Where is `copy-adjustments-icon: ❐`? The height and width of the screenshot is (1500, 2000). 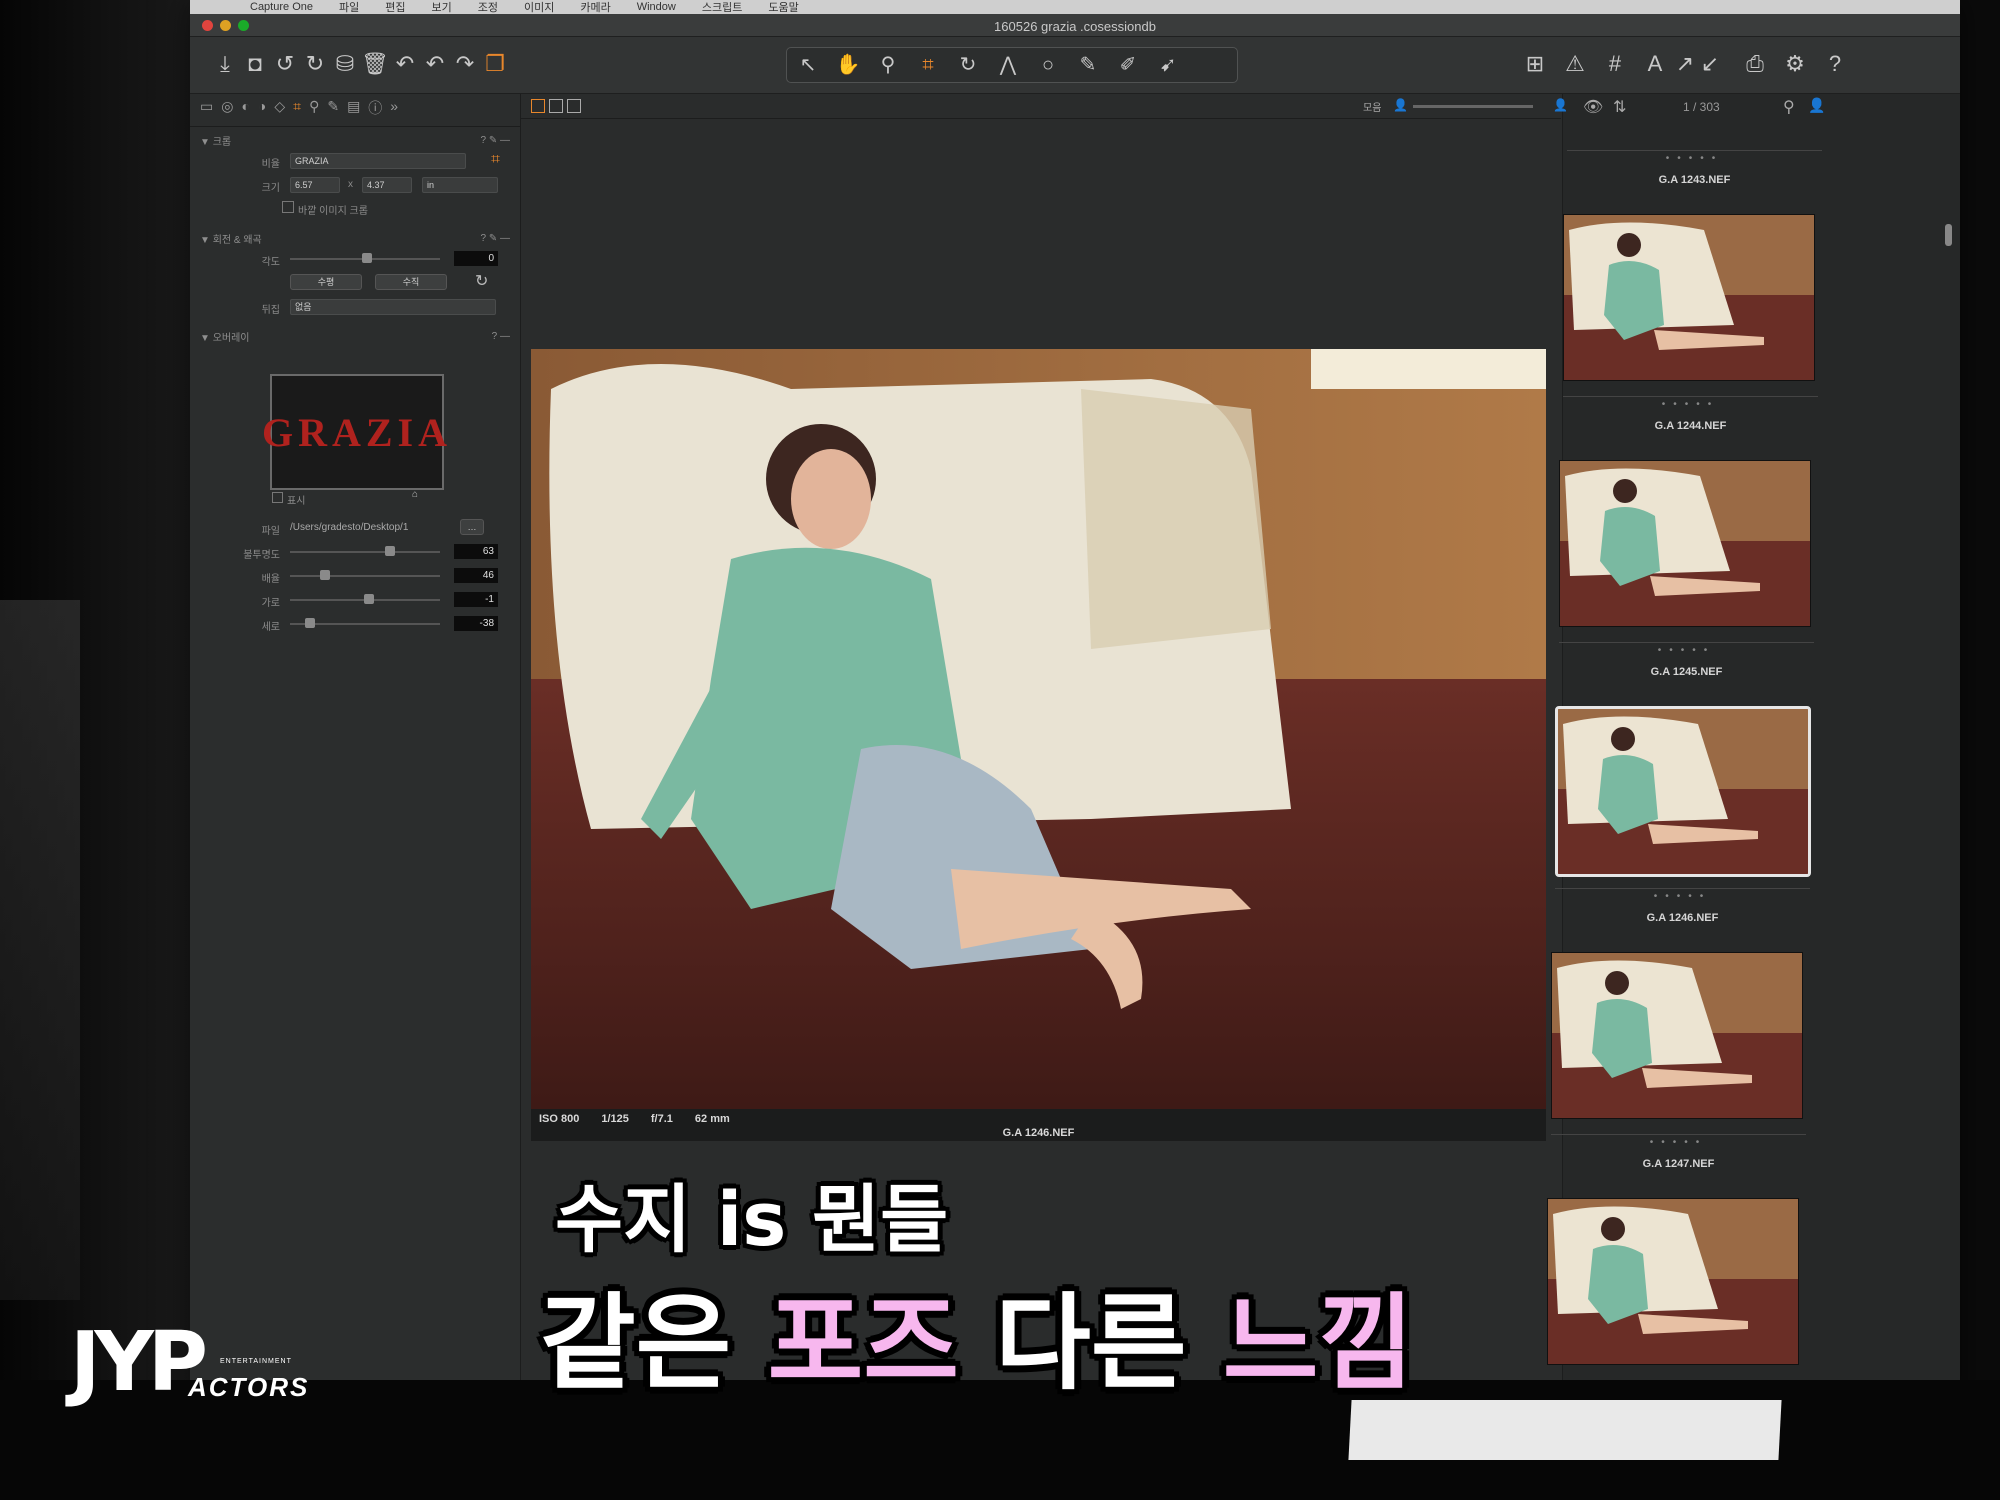 copy-adjustments-icon: ❐ is located at coordinates (495, 64).